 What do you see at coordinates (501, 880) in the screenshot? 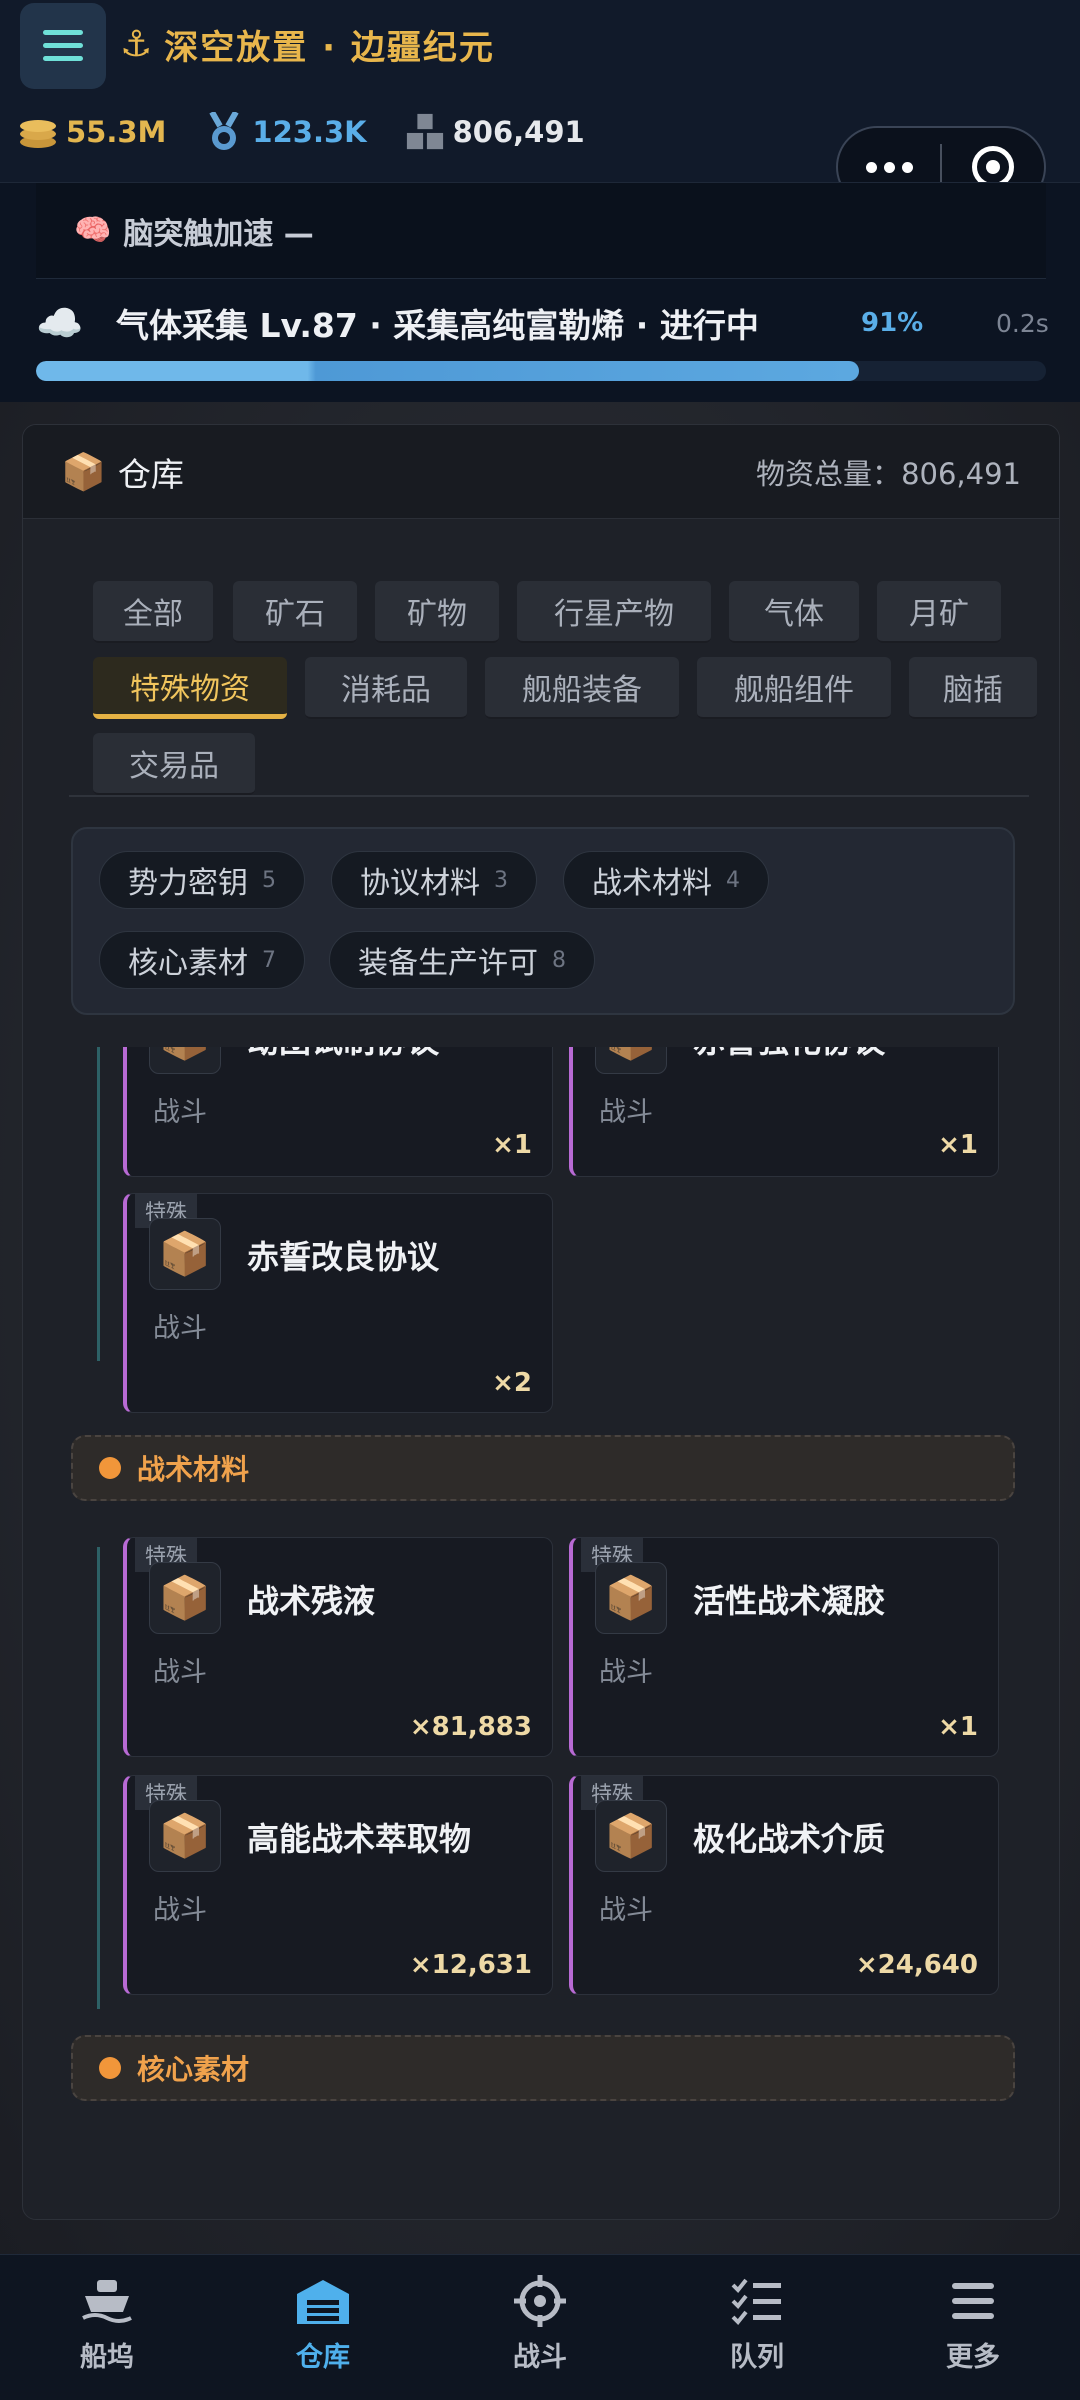
I see `chip-count: 3` at bounding box center [501, 880].